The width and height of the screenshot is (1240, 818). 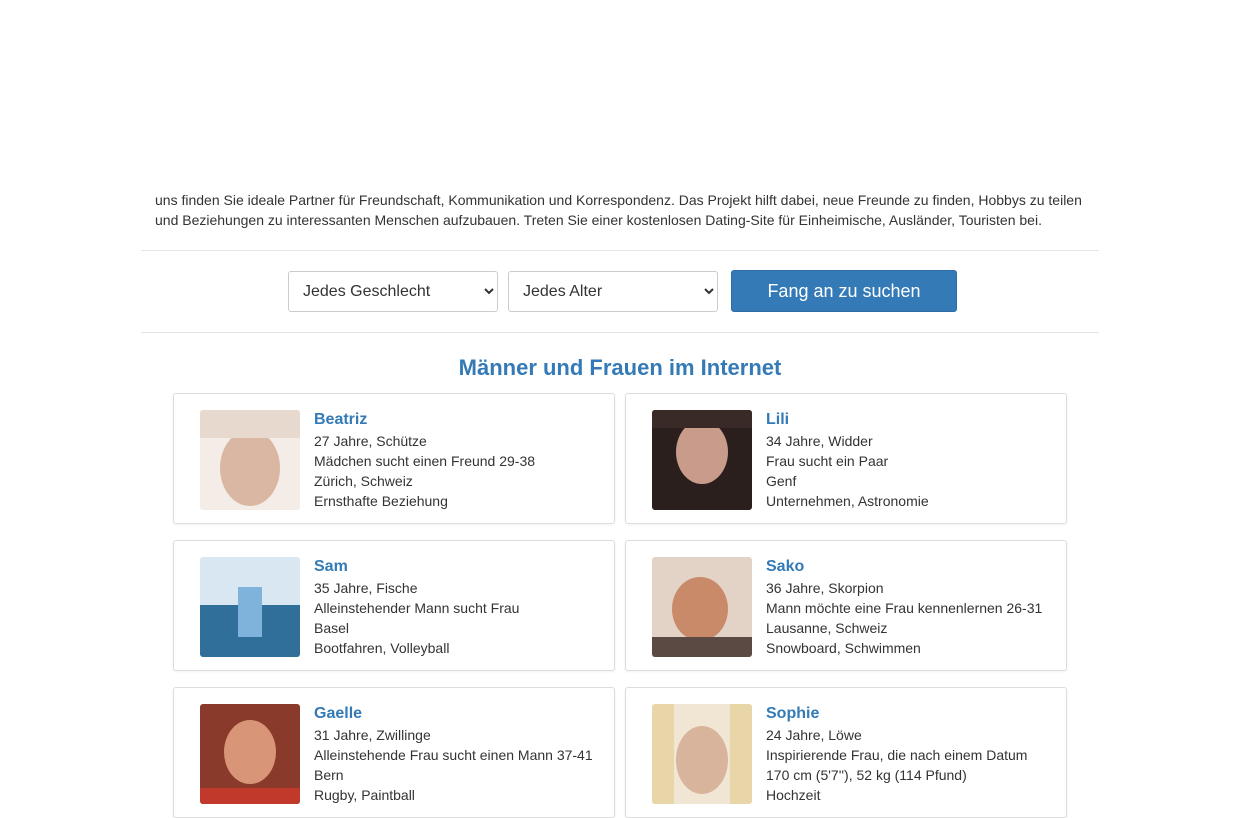 What do you see at coordinates (620, 367) in the screenshot?
I see `section-title: Männer und Frauen im Internet` at bounding box center [620, 367].